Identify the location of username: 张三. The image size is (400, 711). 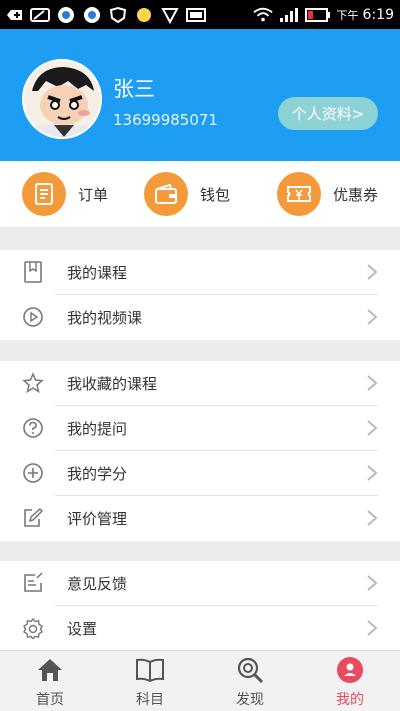
(134, 89).